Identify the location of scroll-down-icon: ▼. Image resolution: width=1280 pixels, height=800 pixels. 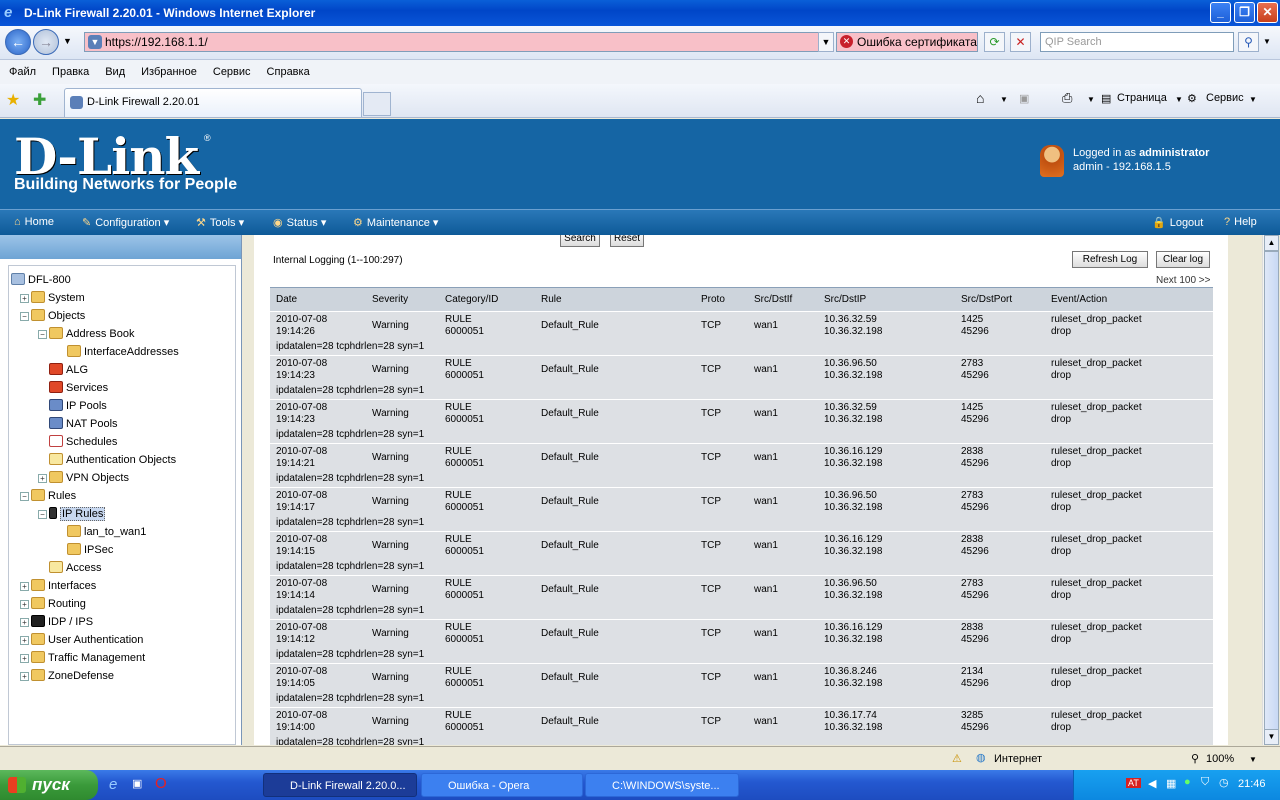
(1271, 737).